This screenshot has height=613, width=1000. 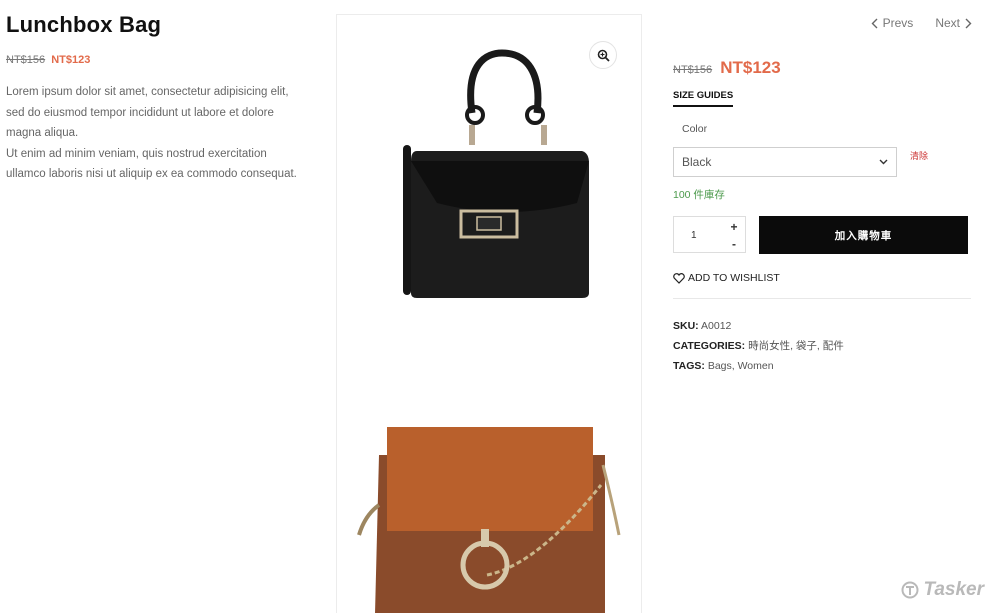 What do you see at coordinates (679, 278) in the screenshot?
I see `heart-icon` at bounding box center [679, 278].